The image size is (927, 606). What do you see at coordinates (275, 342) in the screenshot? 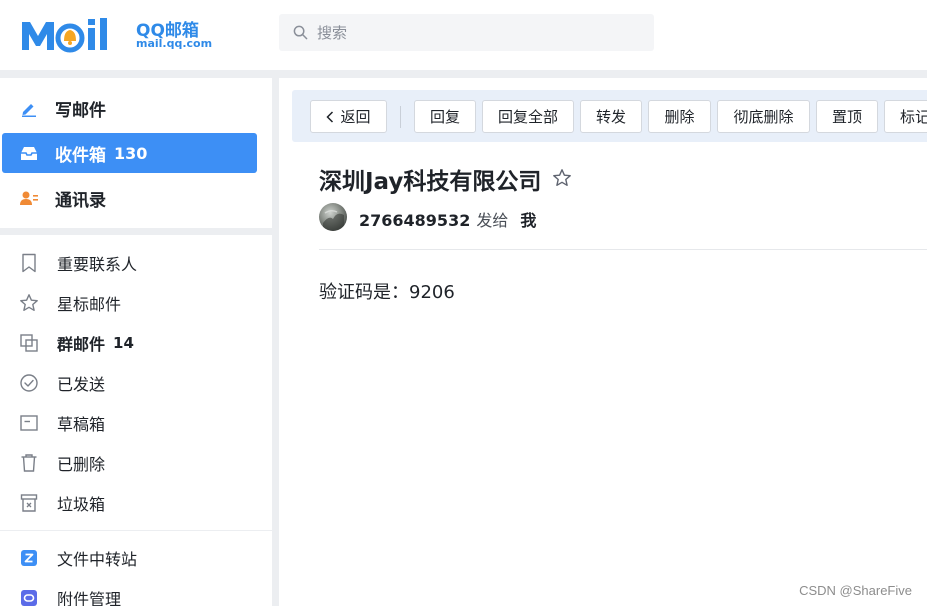
I see `sidebar-separator-vertical` at bounding box center [275, 342].